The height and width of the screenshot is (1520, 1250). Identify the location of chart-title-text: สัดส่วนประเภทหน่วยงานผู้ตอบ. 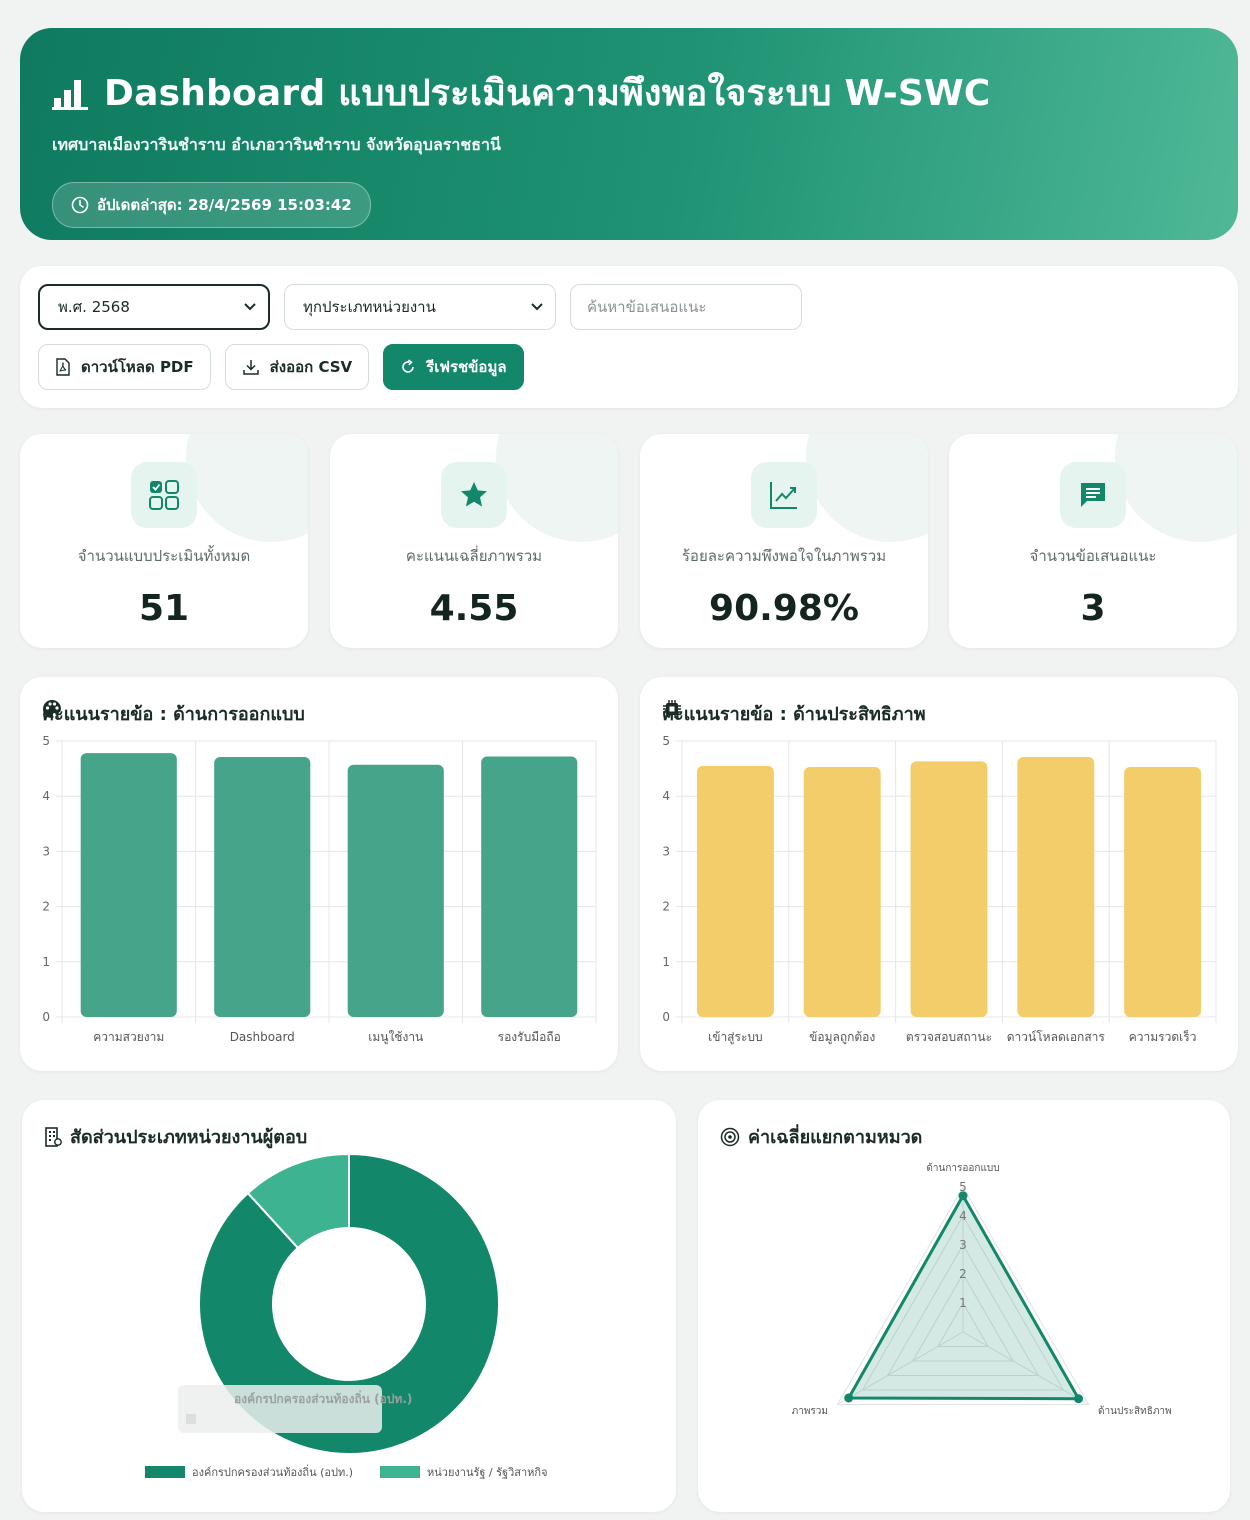
(189, 1137).